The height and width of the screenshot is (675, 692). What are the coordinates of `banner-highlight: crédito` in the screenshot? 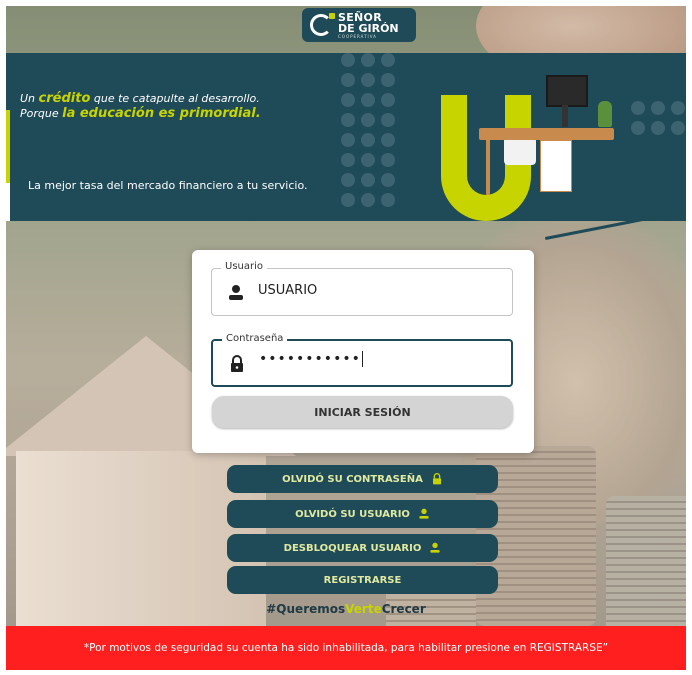 It's located at (64, 98).